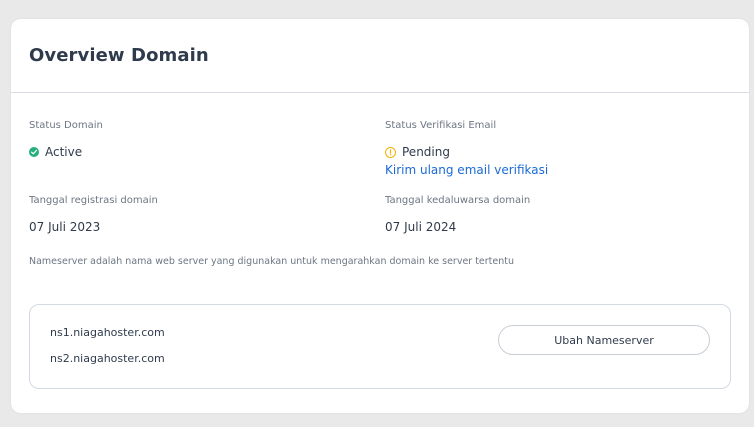 This screenshot has width=754, height=427. I want to click on nameserver-item-2: ns2.niagahoster.com, so click(107, 358).